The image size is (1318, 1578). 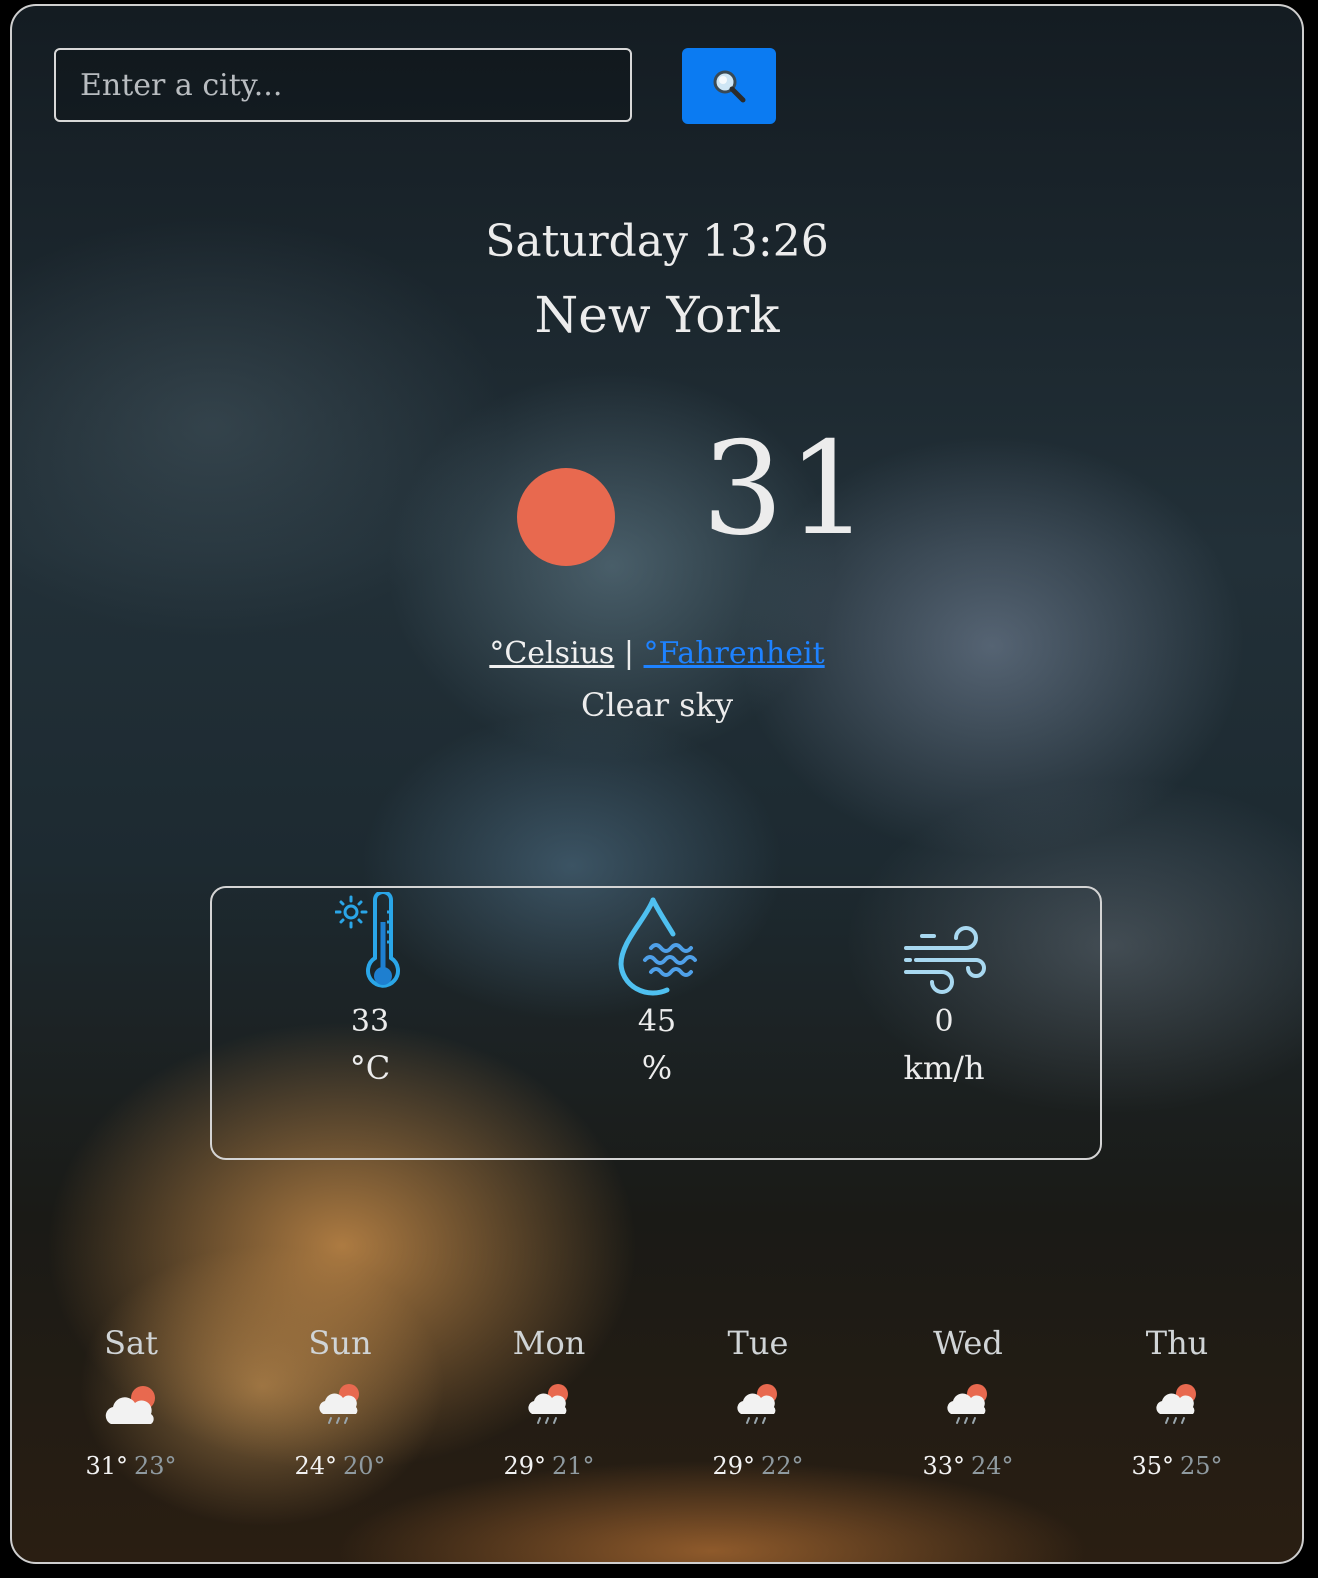 I want to click on wind-icon, so click(x=945, y=960).